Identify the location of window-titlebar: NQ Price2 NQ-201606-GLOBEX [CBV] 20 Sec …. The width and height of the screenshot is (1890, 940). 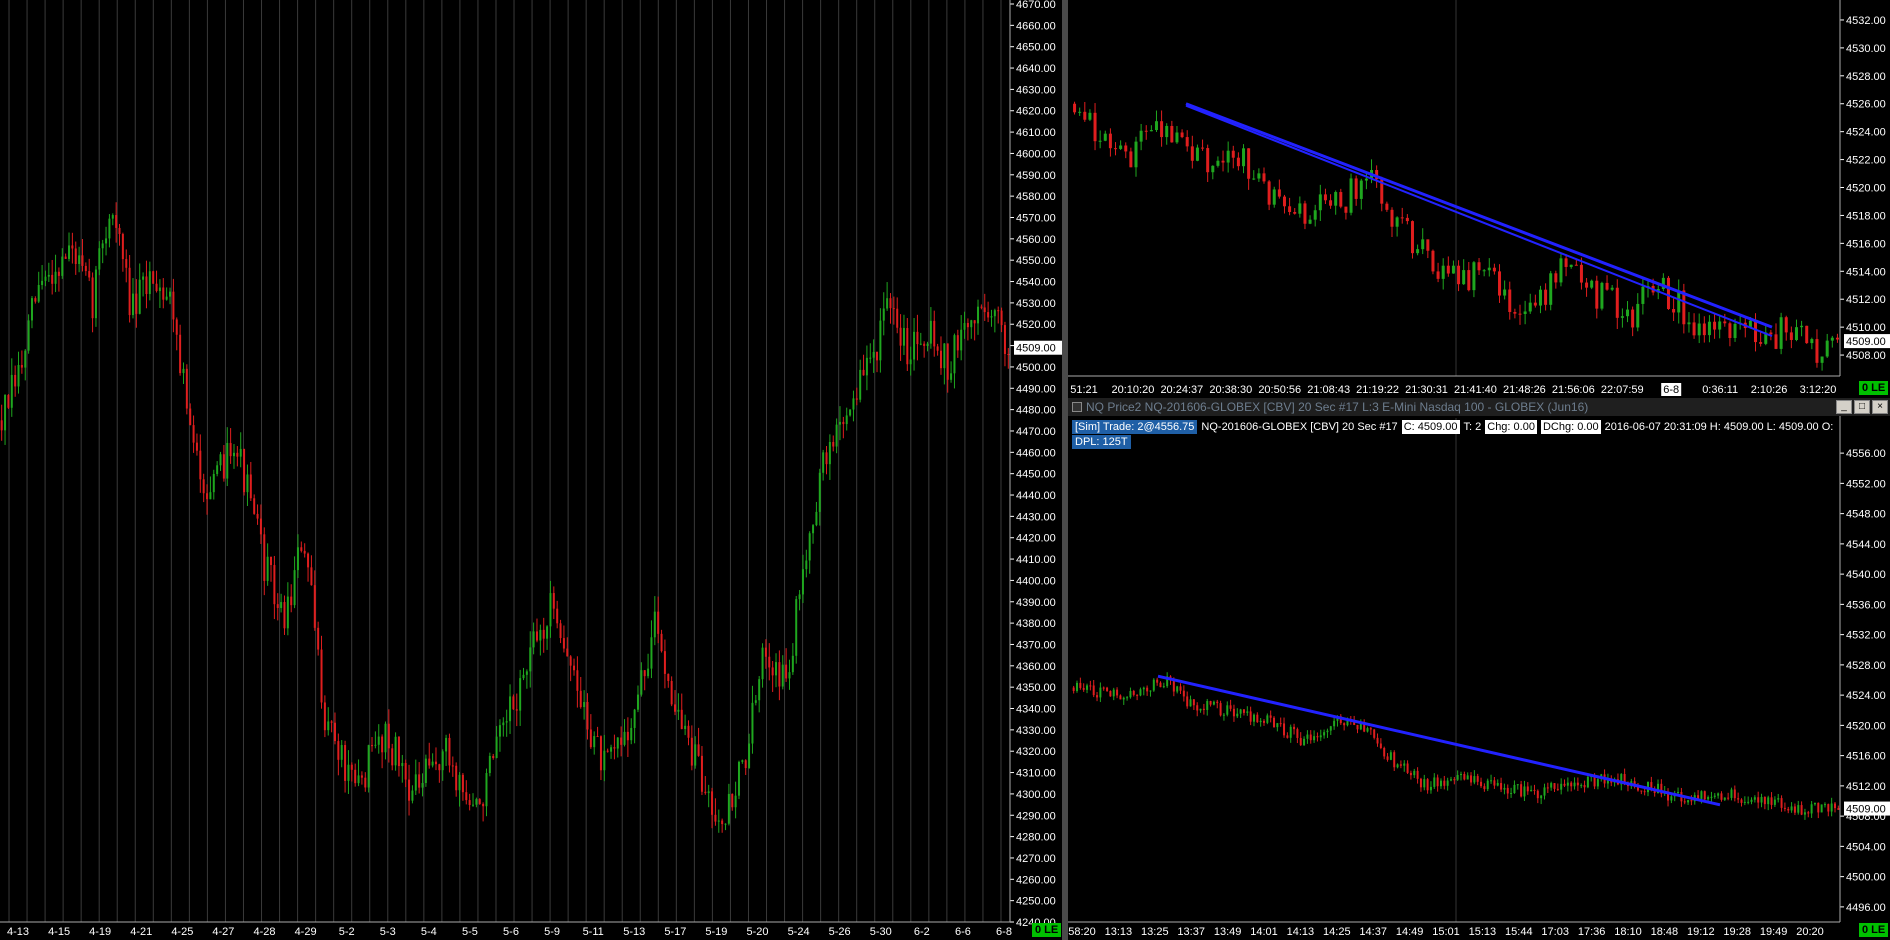
(1479, 407).